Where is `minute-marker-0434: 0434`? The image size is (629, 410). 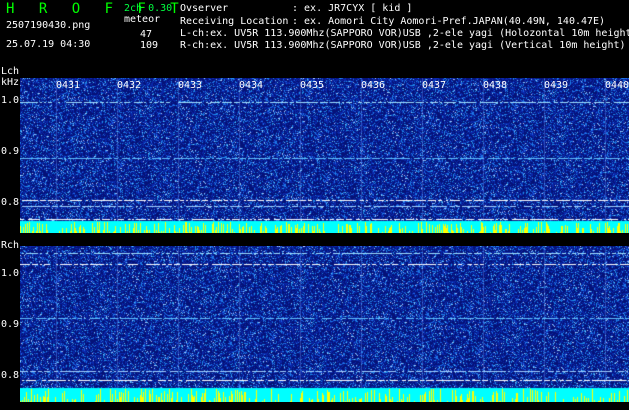
minute-marker-0434: 0434 is located at coordinates (251, 85).